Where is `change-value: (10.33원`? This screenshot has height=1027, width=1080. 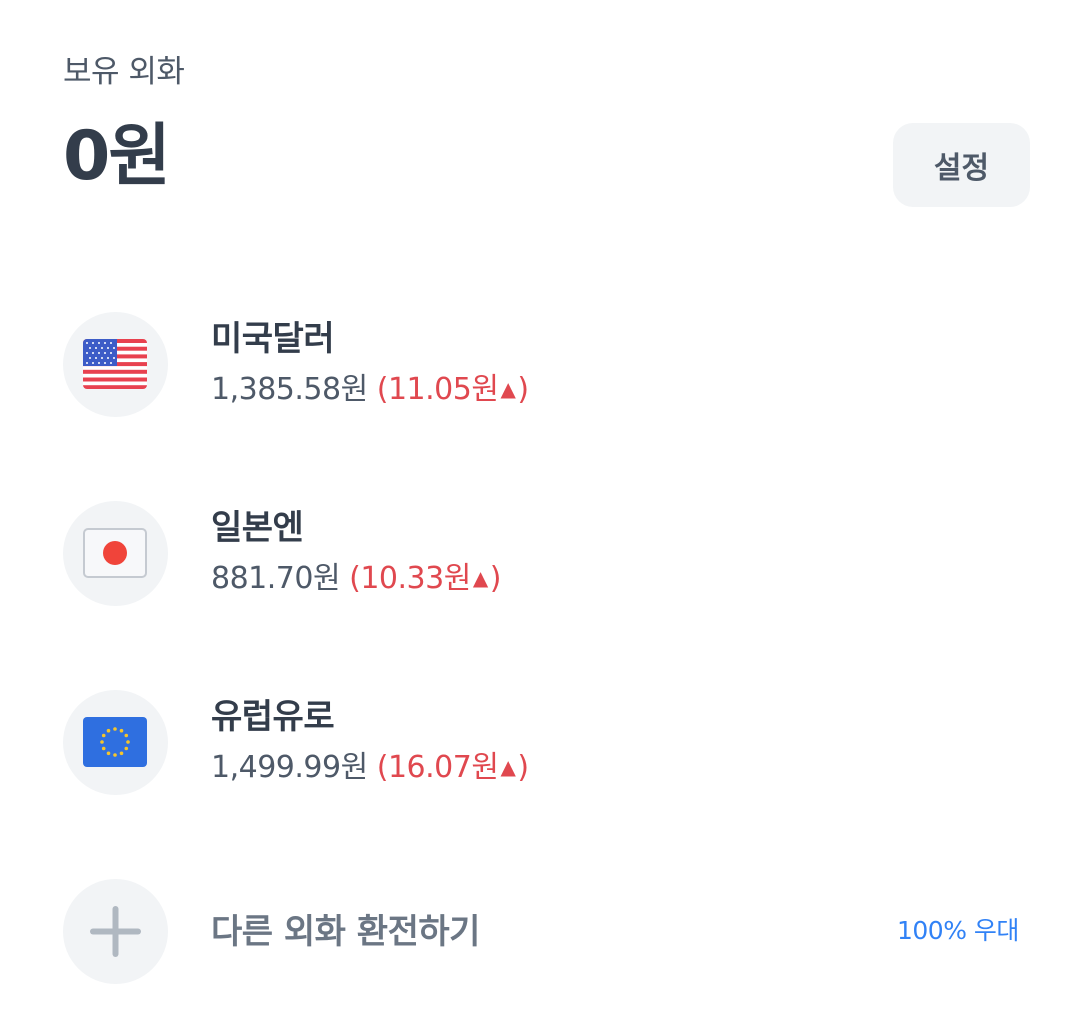
change-value: (10.33원 is located at coordinates (410, 578).